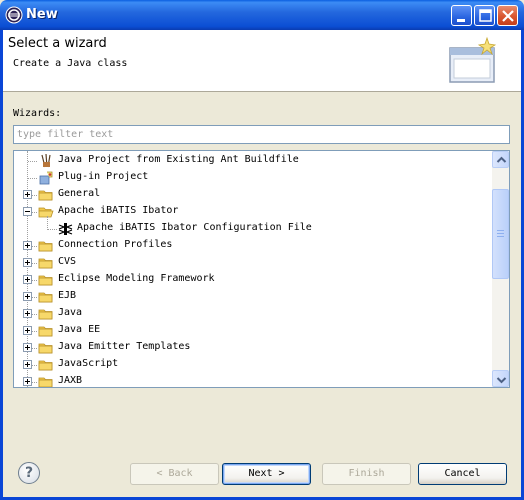 The width and height of the screenshot is (524, 500). I want to click on next-button: Next >, so click(266, 474).